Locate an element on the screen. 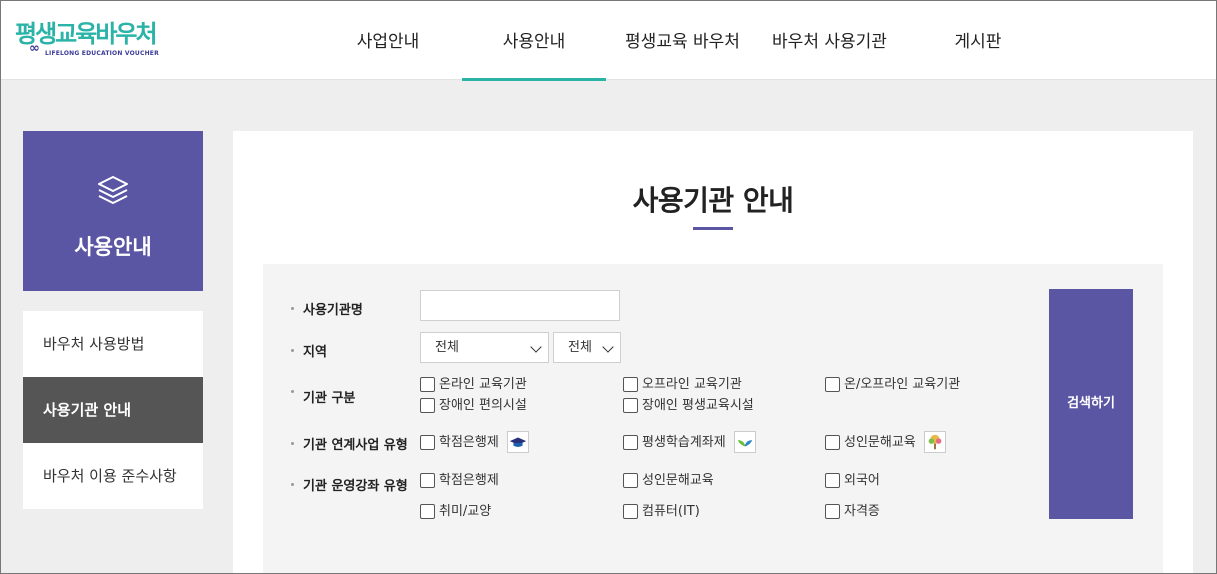 The image size is (1217, 574). layers-icon is located at coordinates (113, 190).